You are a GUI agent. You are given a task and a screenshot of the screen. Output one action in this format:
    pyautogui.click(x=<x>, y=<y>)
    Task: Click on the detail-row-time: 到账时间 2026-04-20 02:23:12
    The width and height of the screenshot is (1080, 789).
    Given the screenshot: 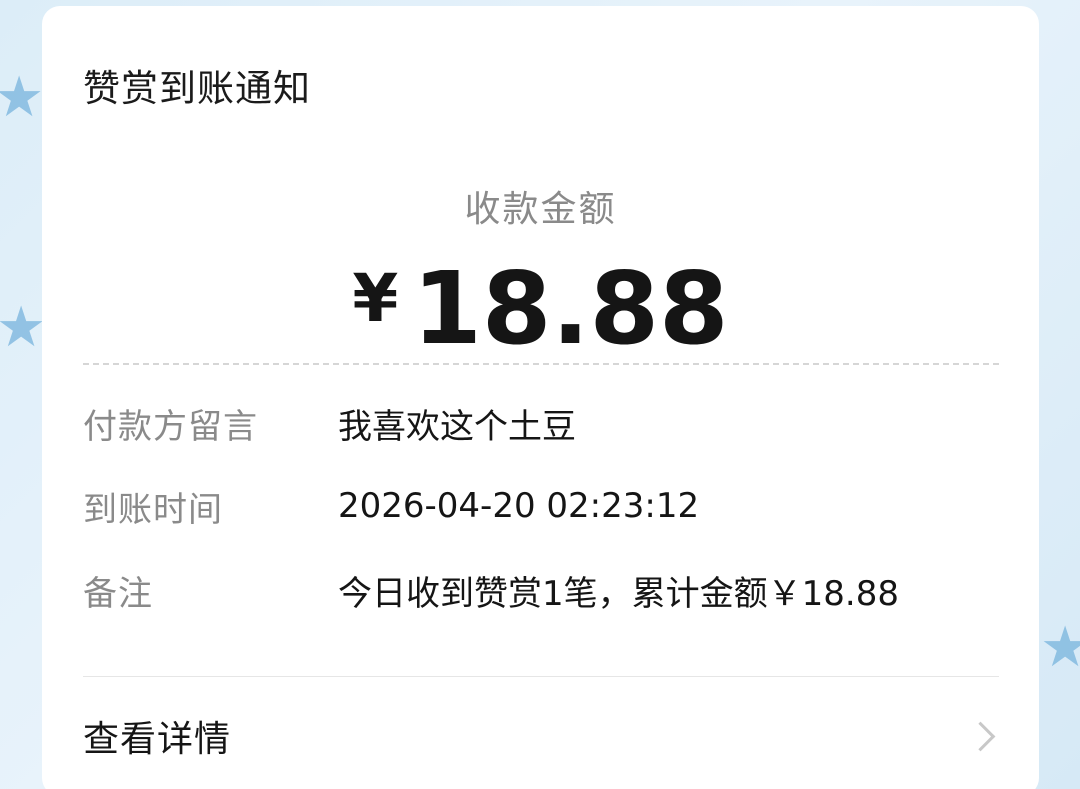 What is the action you would take?
    pyautogui.click(x=541, y=506)
    